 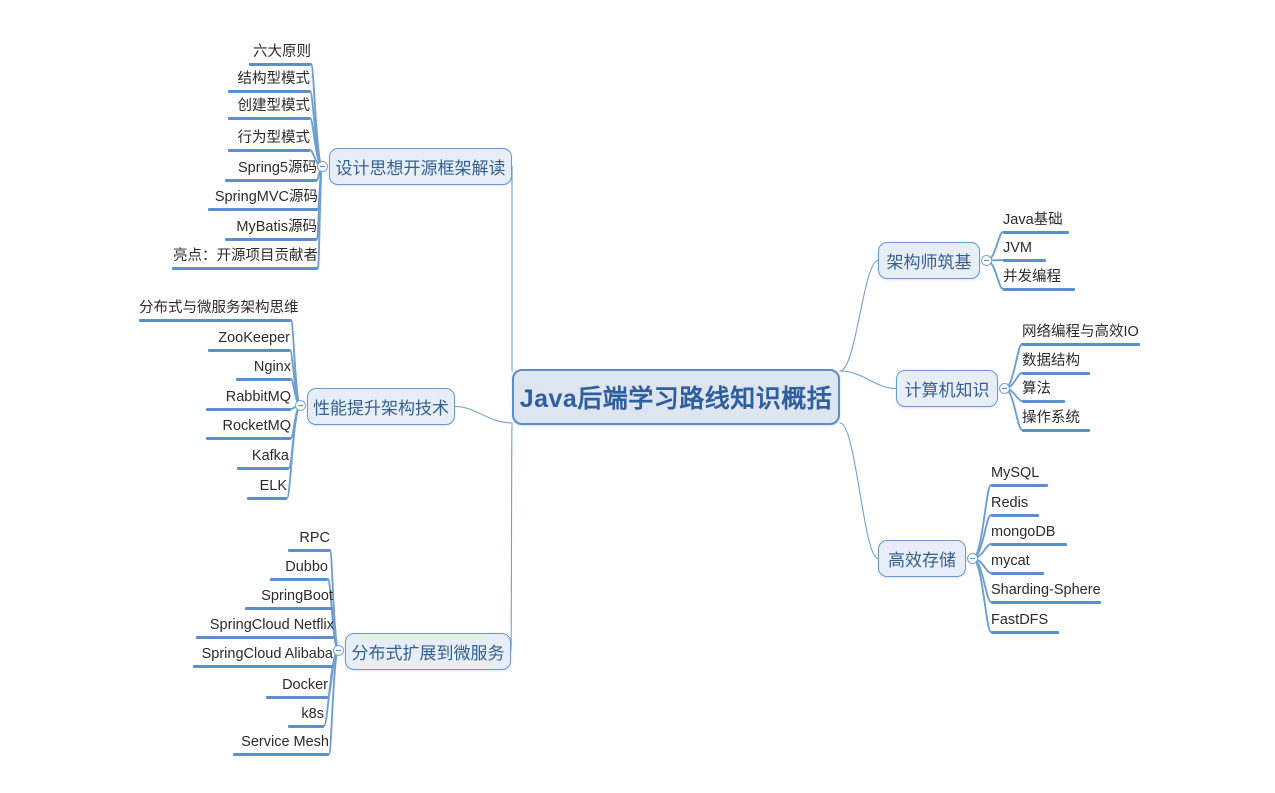 I want to click on branch-node-design: 设计思想开源框架解读, so click(x=420, y=166).